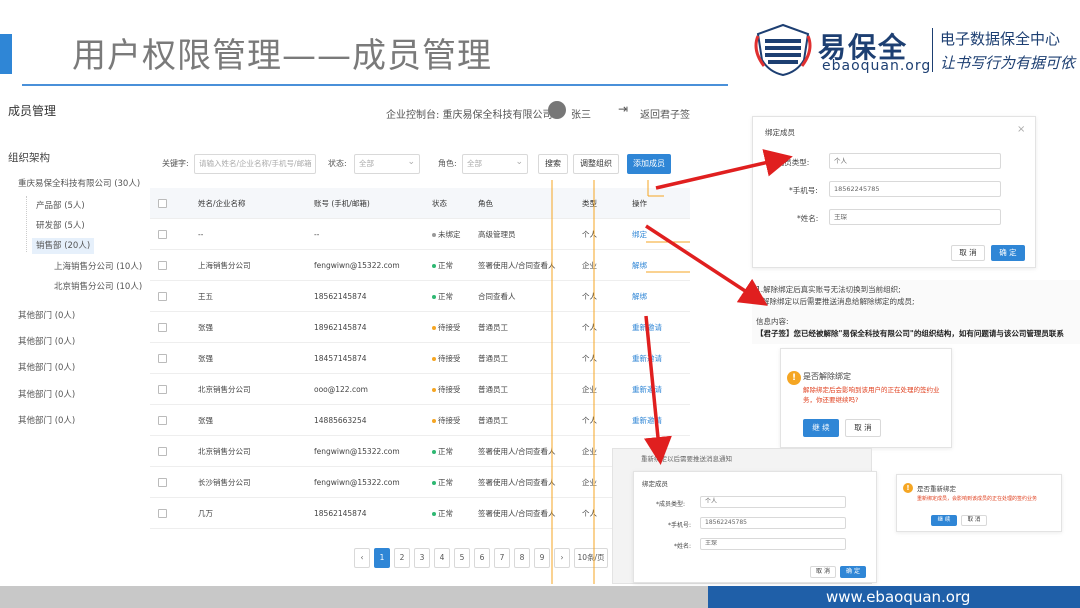  Describe the element at coordinates (591, 558) in the screenshot. I see `page-size-select: 10条/页` at that location.